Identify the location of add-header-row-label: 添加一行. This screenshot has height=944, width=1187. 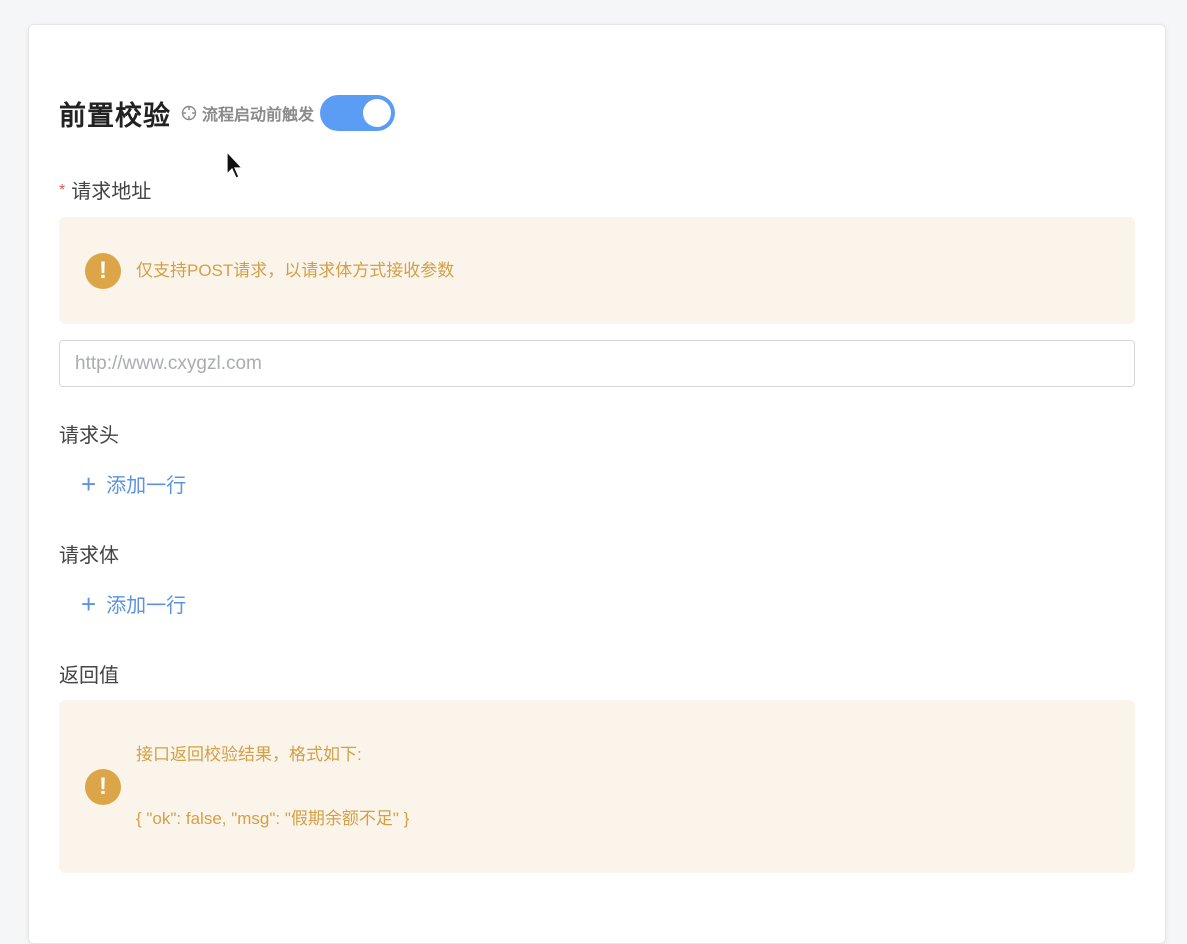
(146, 486).